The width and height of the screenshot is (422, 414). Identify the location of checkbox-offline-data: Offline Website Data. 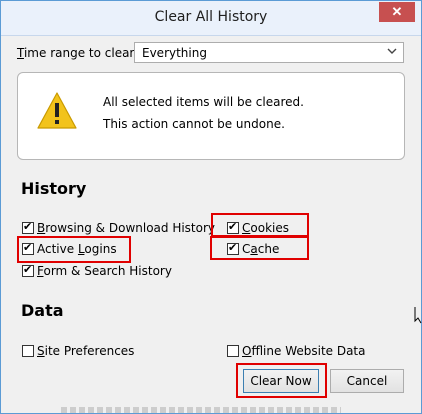
(296, 351).